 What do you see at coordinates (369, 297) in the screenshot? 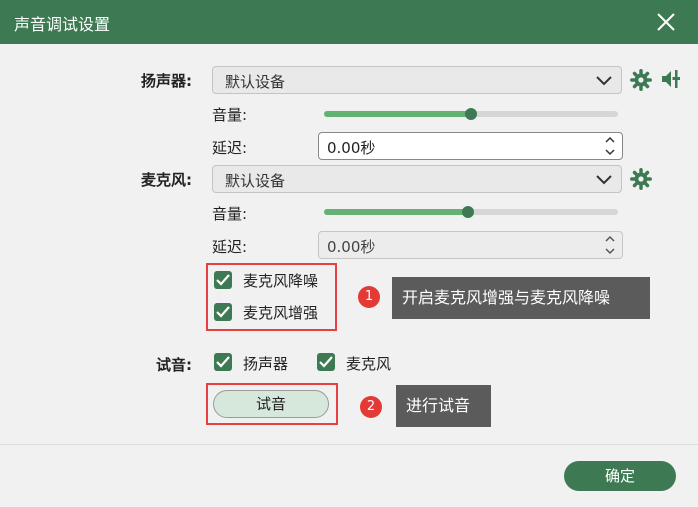
I see `step-marker-1: 1` at bounding box center [369, 297].